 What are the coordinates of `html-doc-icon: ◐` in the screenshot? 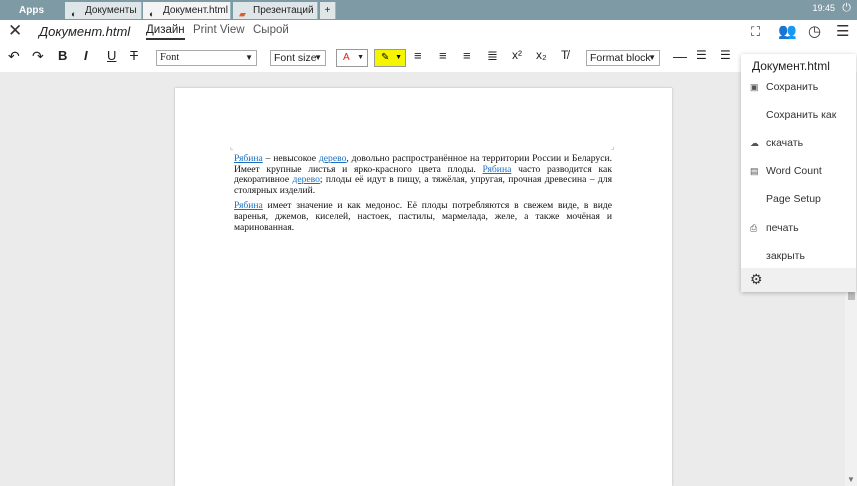 It's located at (152, 14).